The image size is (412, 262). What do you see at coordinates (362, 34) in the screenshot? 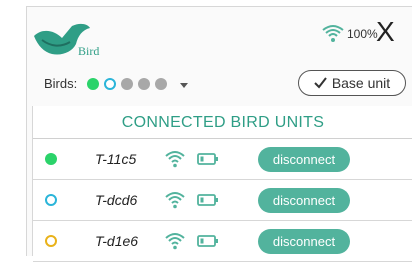
I see `wifi-percent: 100%` at bounding box center [362, 34].